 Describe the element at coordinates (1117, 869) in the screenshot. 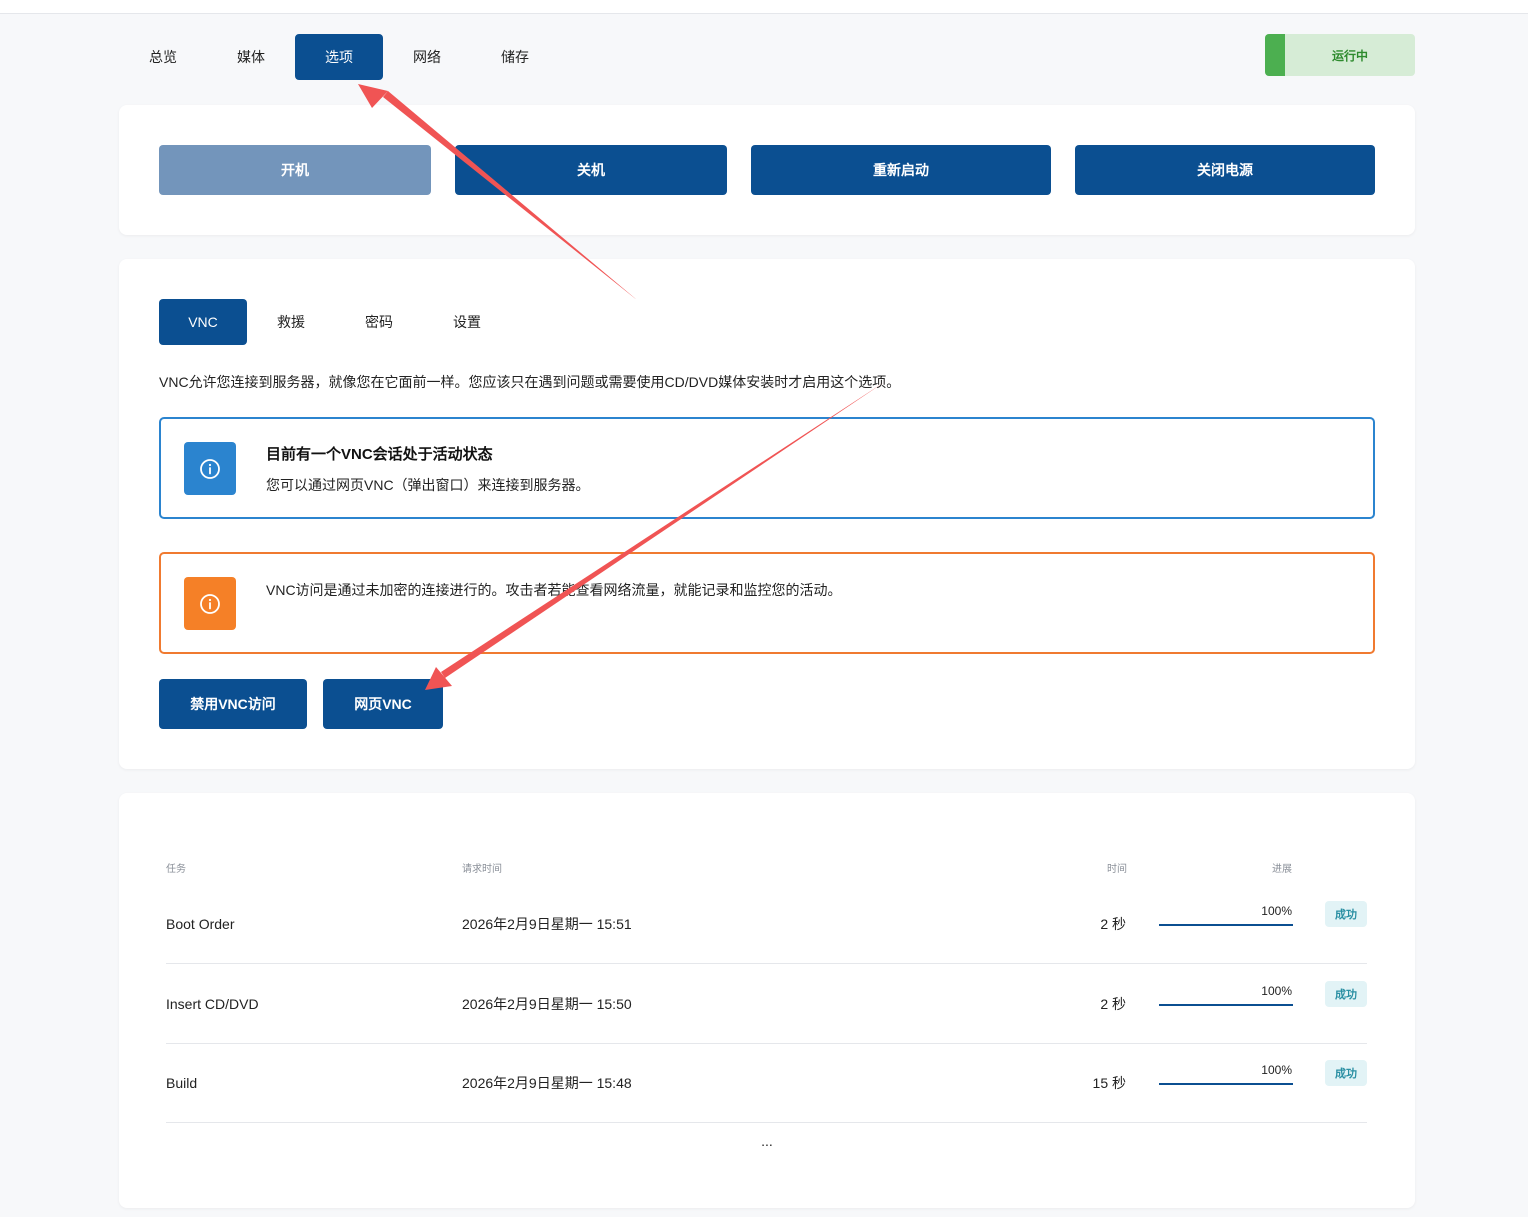

I see `header-time: 时间` at that location.